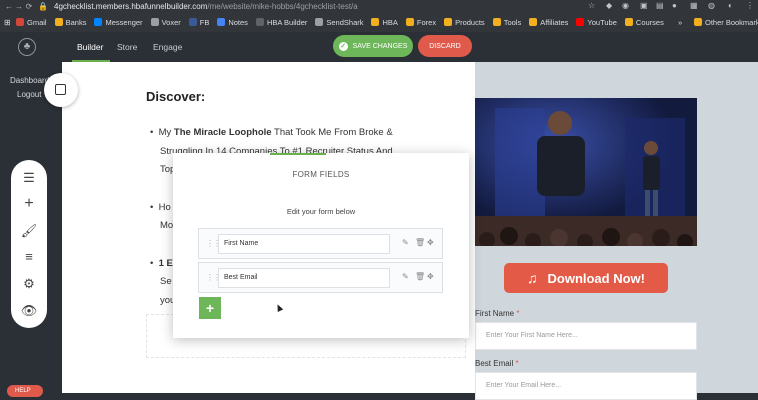 Image resolution: width=758 pixels, height=400 pixels. What do you see at coordinates (512, 22) in the screenshot?
I see `bookmark-label: Tools` at bounding box center [512, 22].